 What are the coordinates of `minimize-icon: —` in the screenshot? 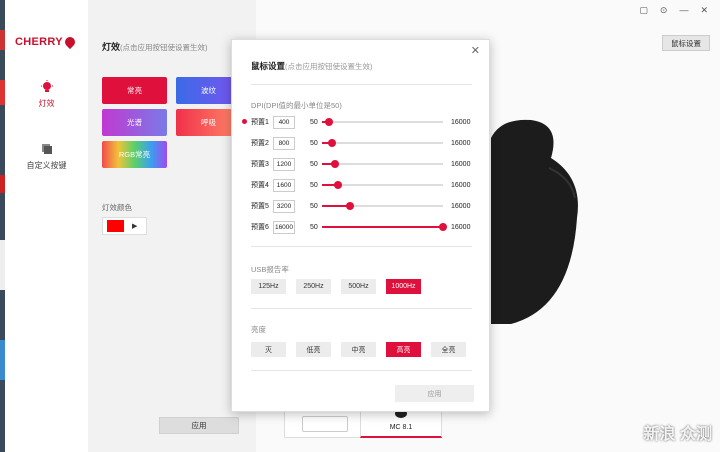 It's located at (683, 10).